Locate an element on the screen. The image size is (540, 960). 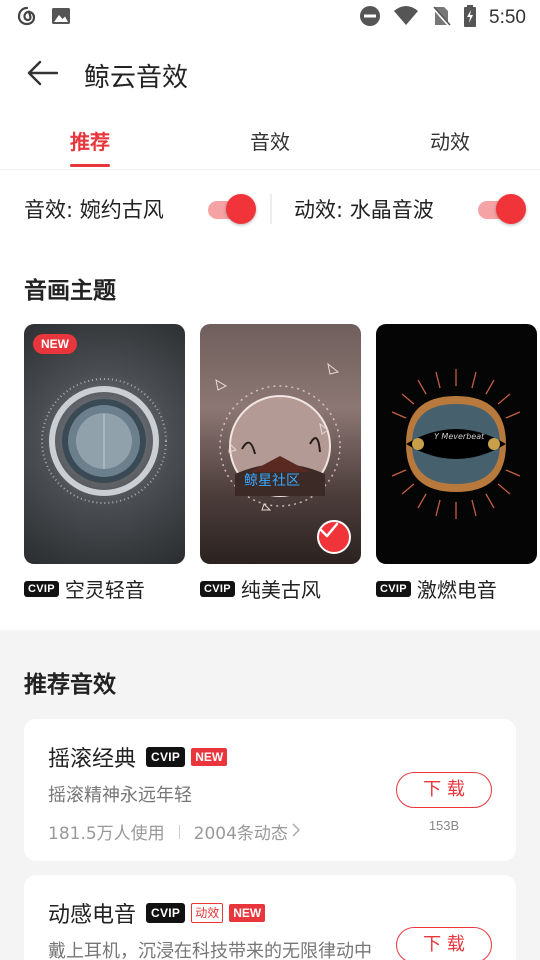
effect-name: 摇滚经典 is located at coordinates (92, 759).